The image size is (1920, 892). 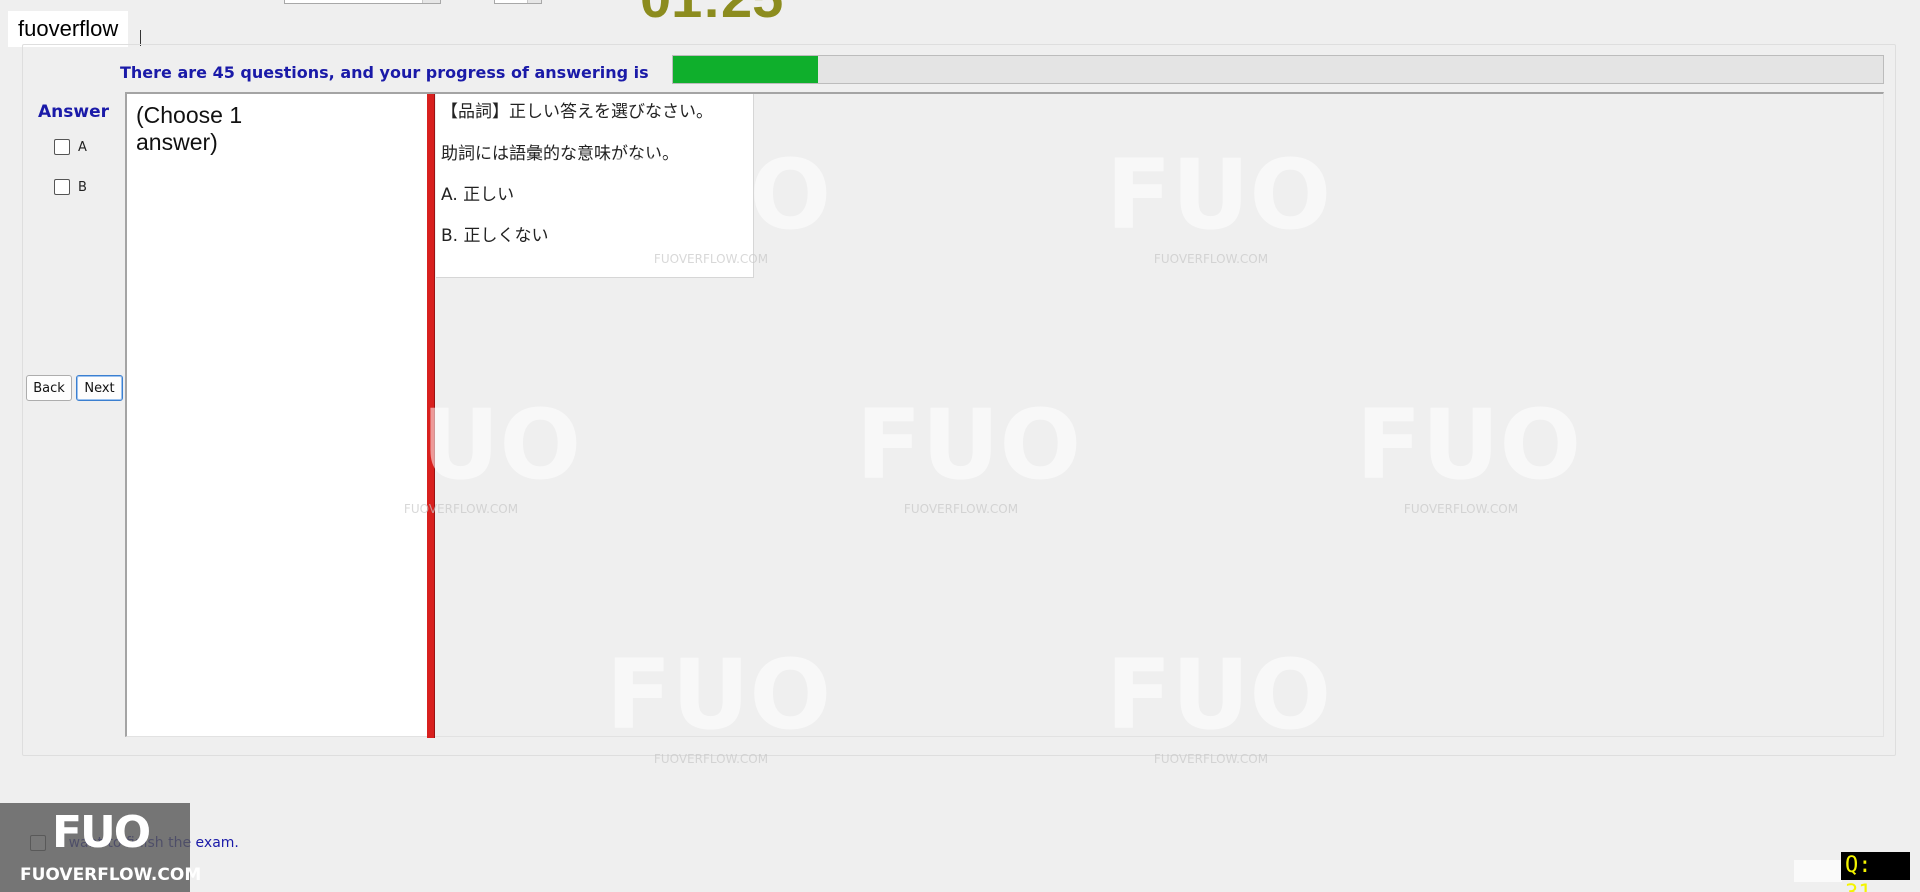 I want to click on logo-site: FUOVERFLOW.COM, so click(x=111, y=875).